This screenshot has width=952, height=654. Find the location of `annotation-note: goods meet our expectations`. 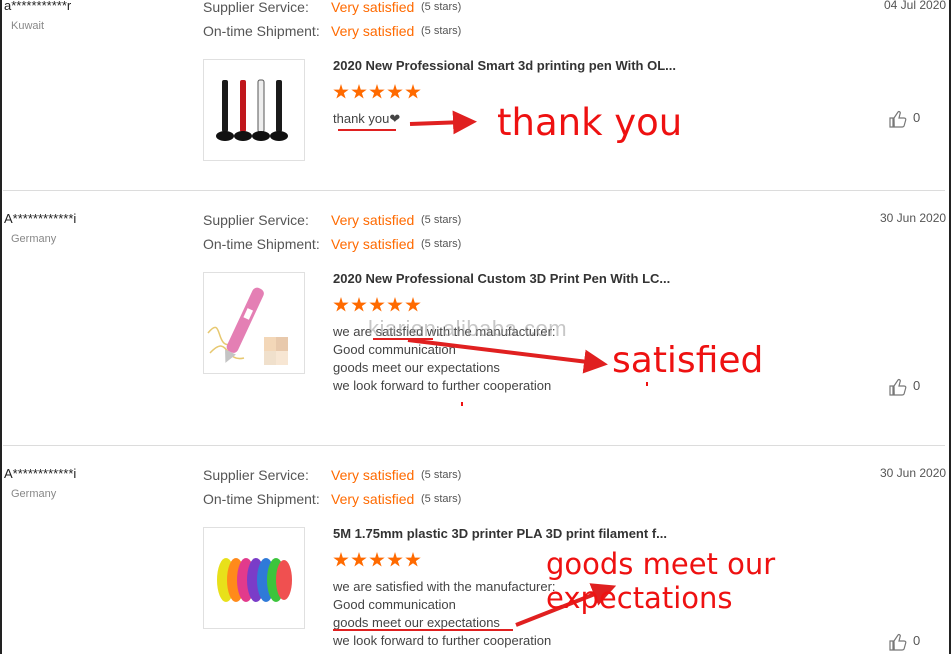

annotation-note: goods meet our expectations is located at coordinates (661, 581).